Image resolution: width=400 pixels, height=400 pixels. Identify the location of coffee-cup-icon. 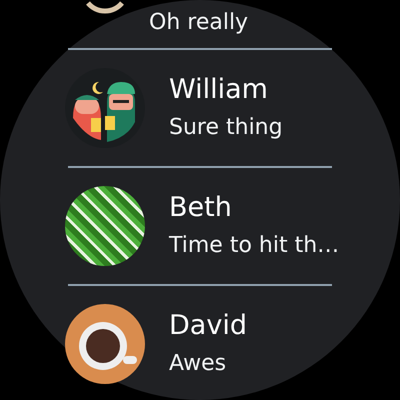
(105, 344).